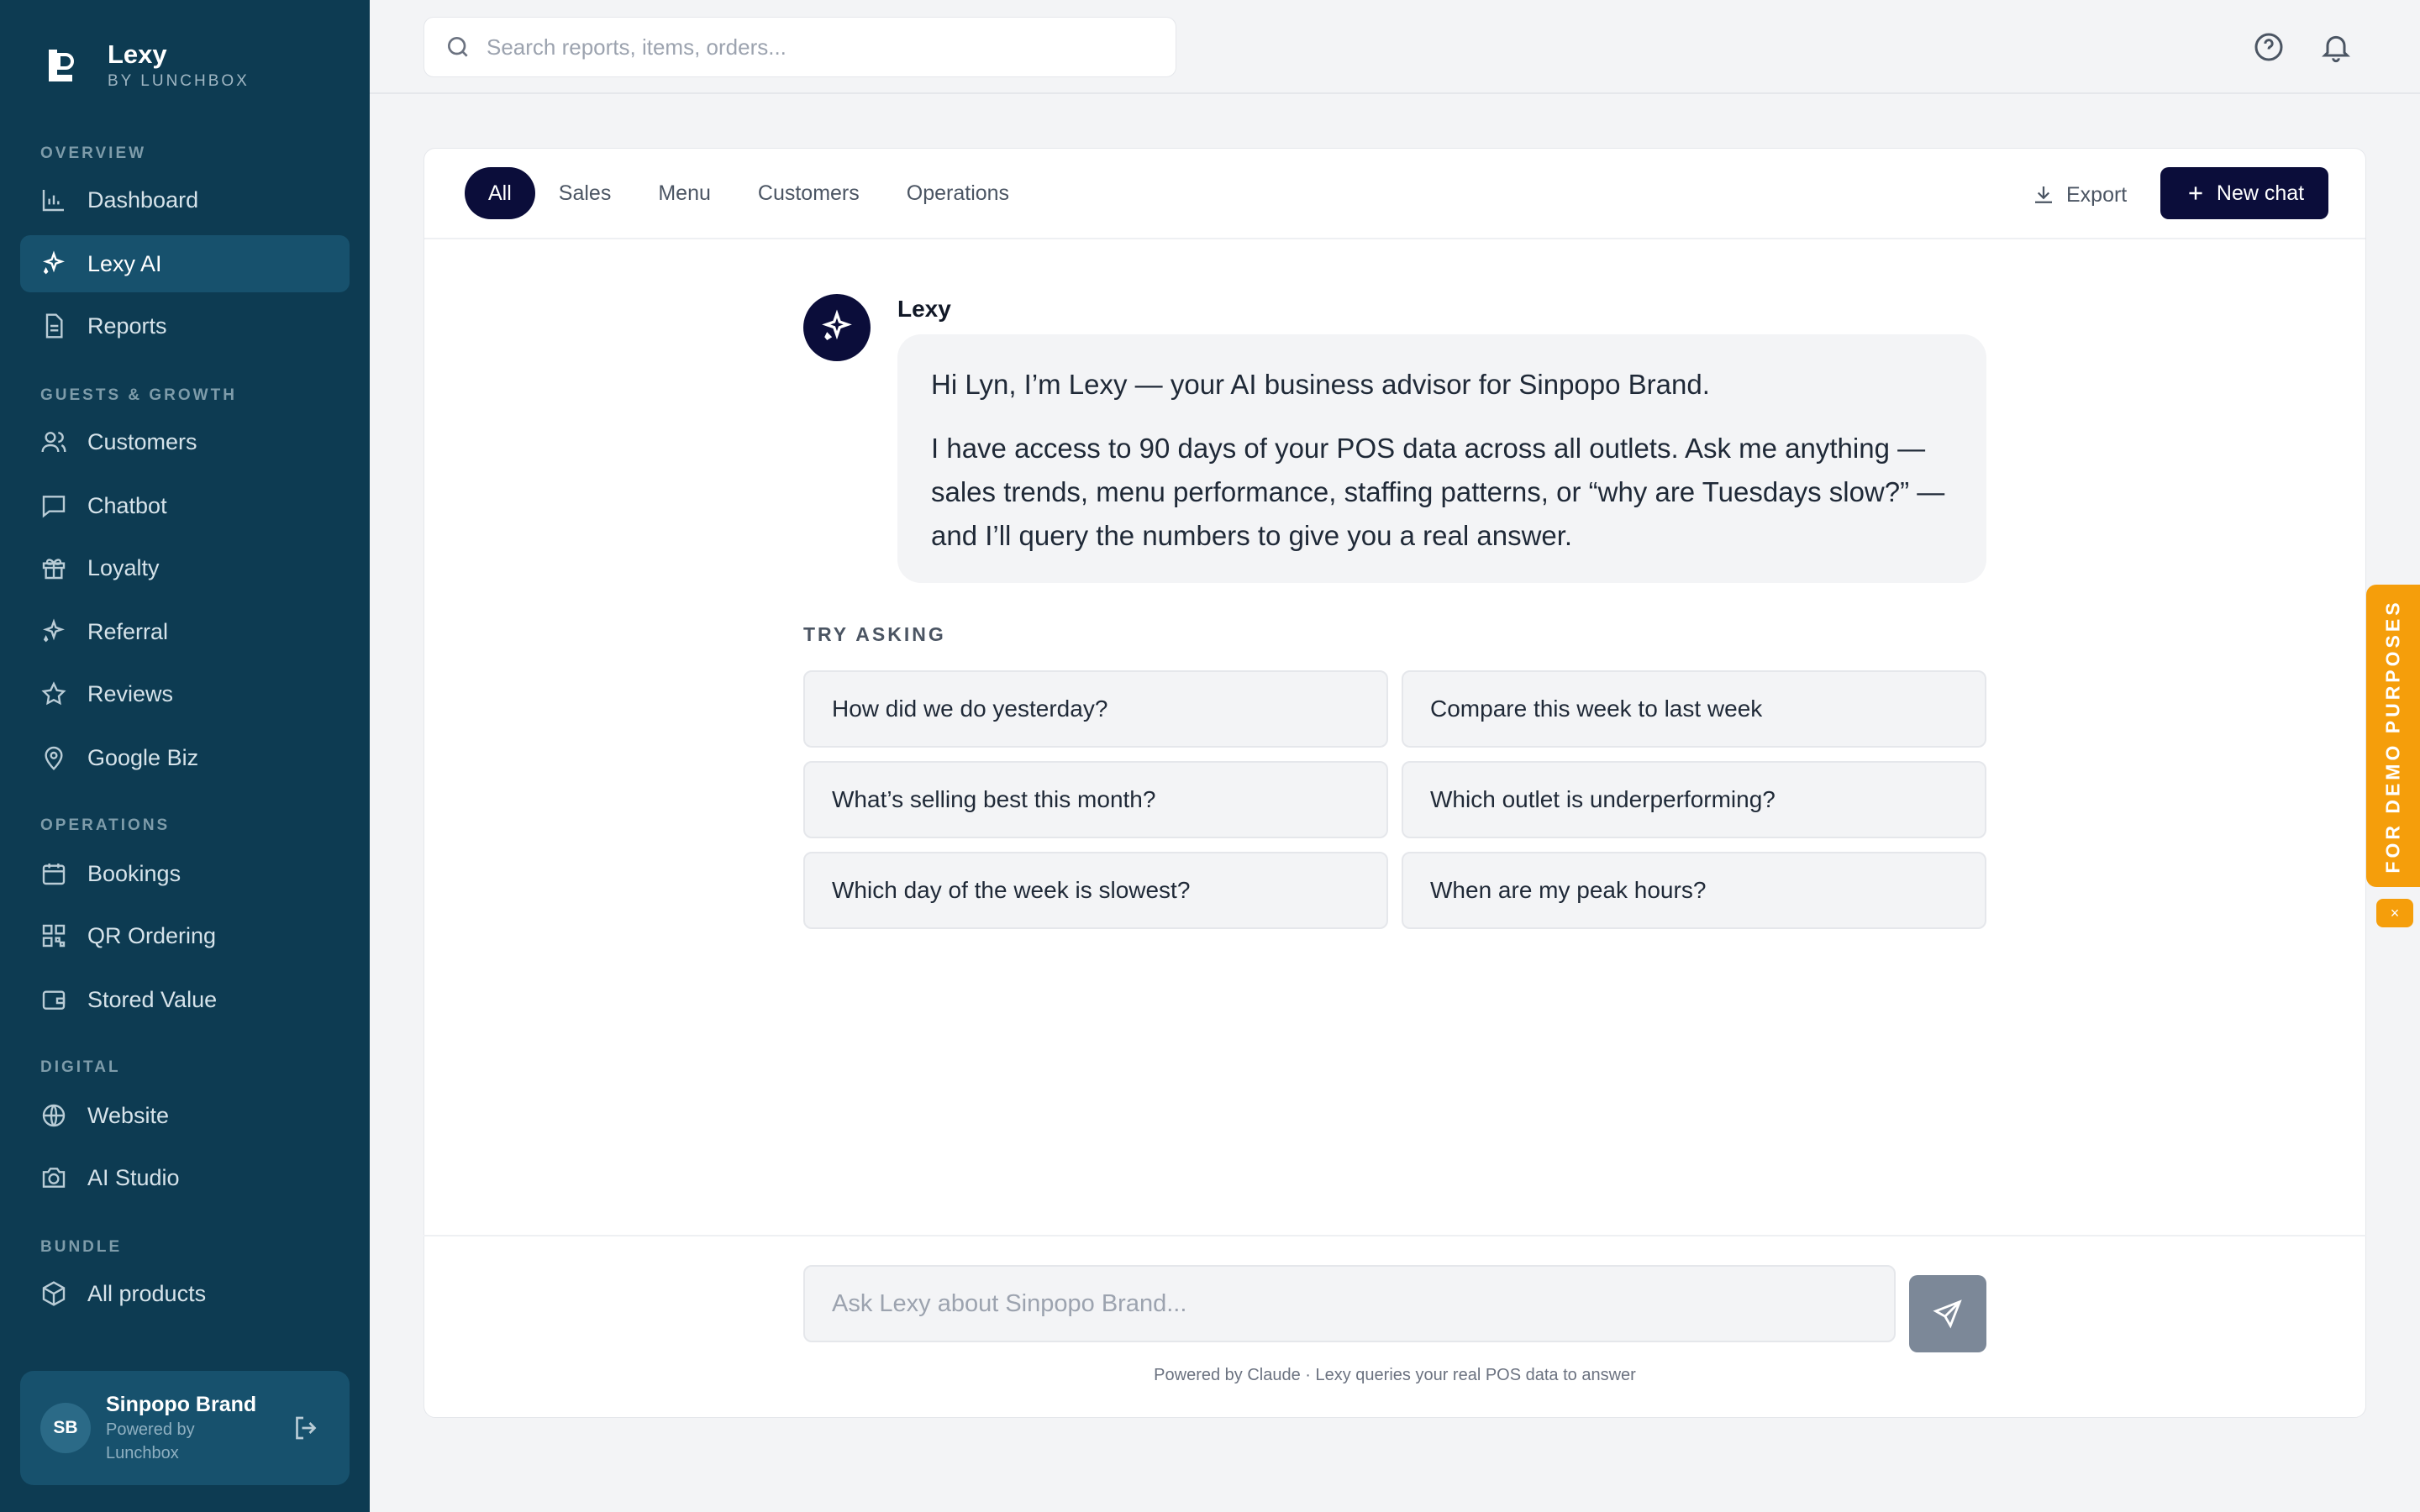 The height and width of the screenshot is (1512, 2420). What do you see at coordinates (54, 507) in the screenshot?
I see `chat-icon` at bounding box center [54, 507].